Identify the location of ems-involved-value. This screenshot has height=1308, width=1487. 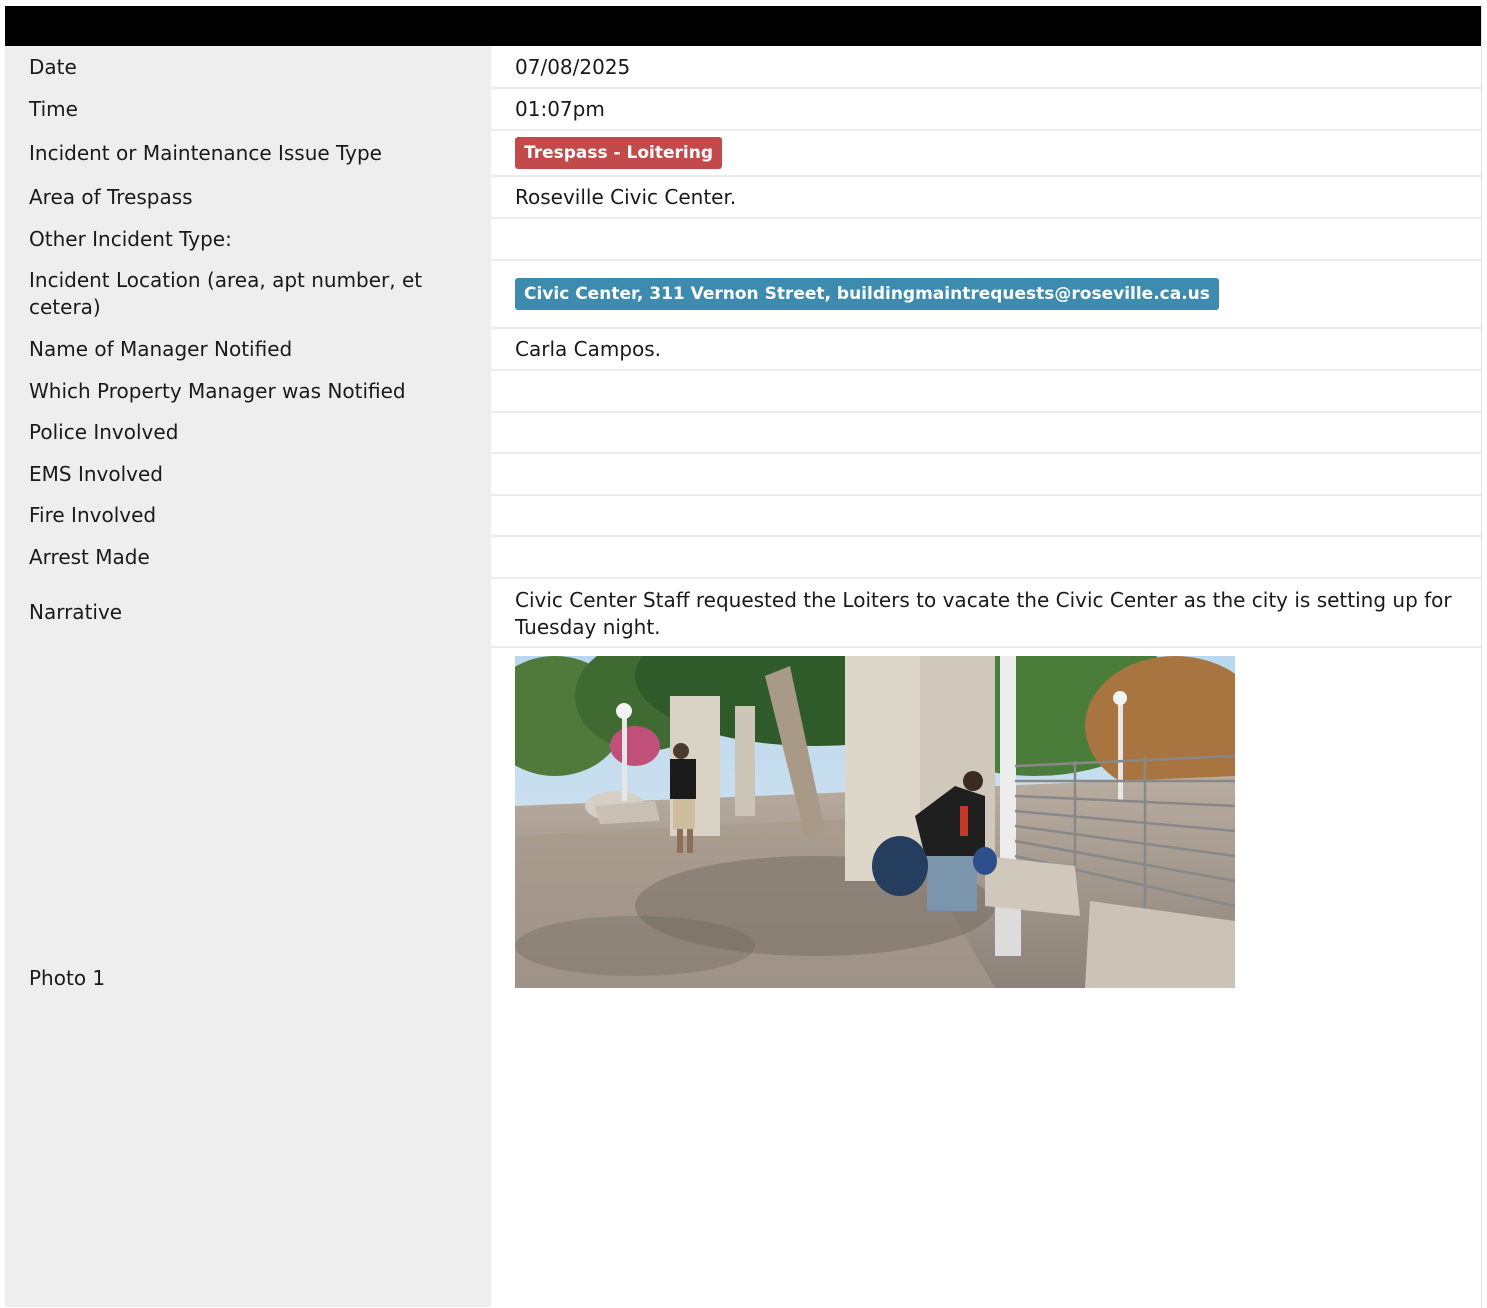
(986, 474).